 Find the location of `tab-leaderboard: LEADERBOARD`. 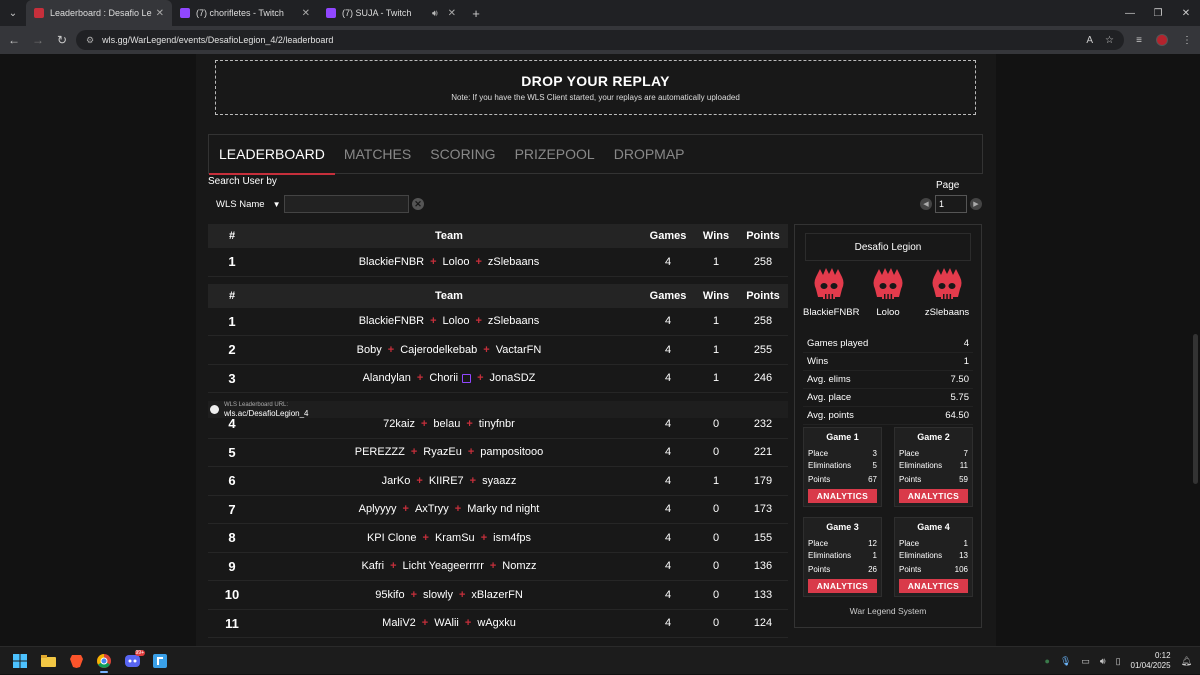

tab-leaderboard: LEADERBOARD is located at coordinates (272, 154).